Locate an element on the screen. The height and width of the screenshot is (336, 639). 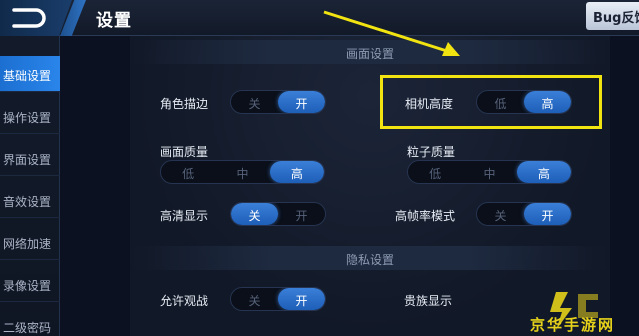
section-header-privacy: 隐私设置 is located at coordinates (370, 258).